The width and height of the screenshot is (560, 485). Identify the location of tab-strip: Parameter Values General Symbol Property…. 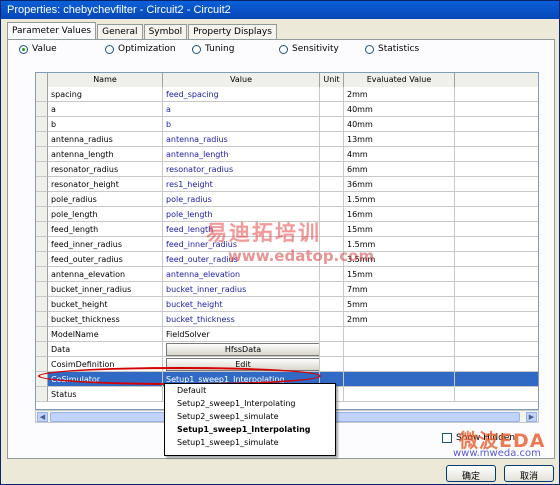
(142, 31).